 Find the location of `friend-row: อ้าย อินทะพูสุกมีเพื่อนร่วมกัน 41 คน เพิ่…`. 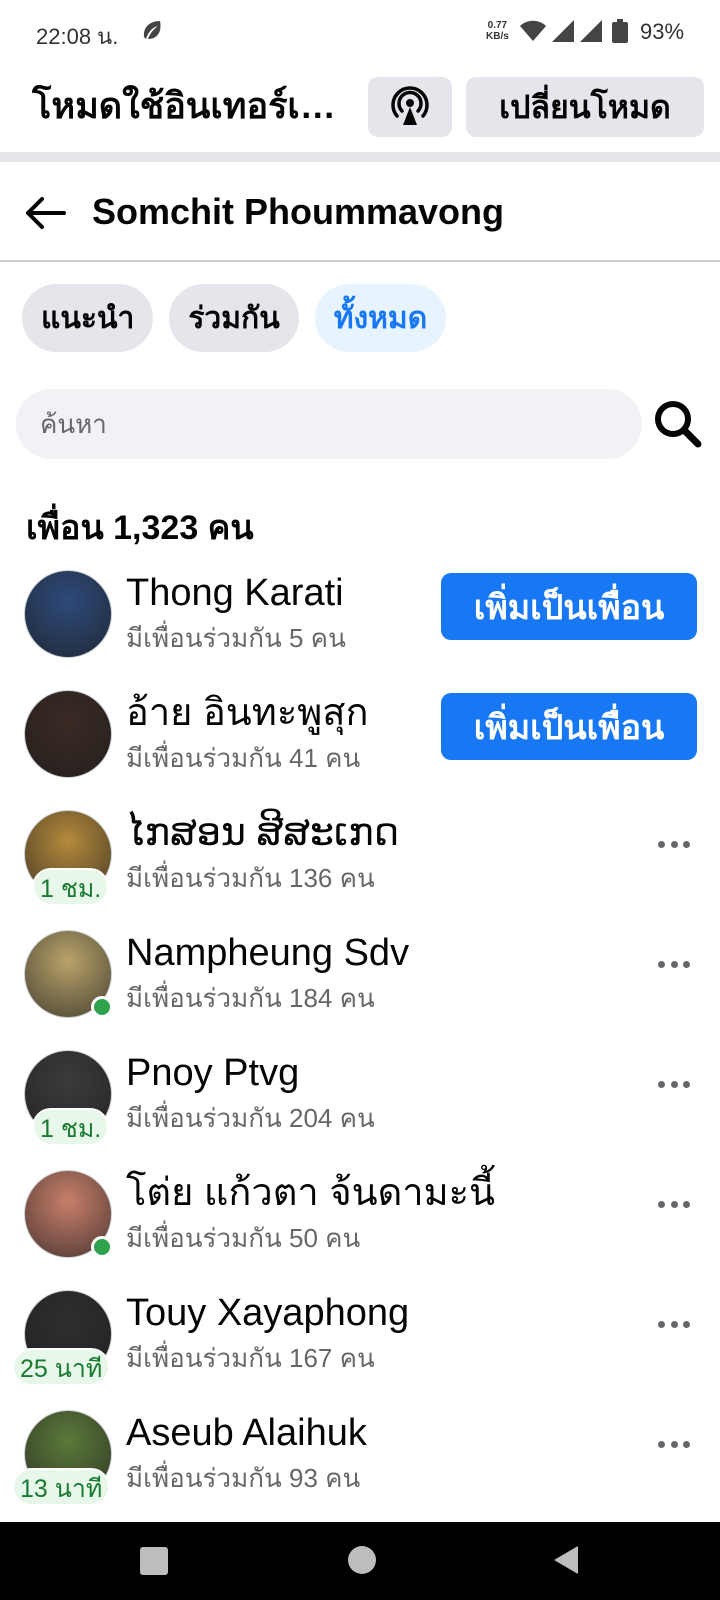

friend-row: อ้าย อินทะพูสุกมีเพื่อนร่วมกัน 41 คน เพิ่… is located at coordinates (360, 750).